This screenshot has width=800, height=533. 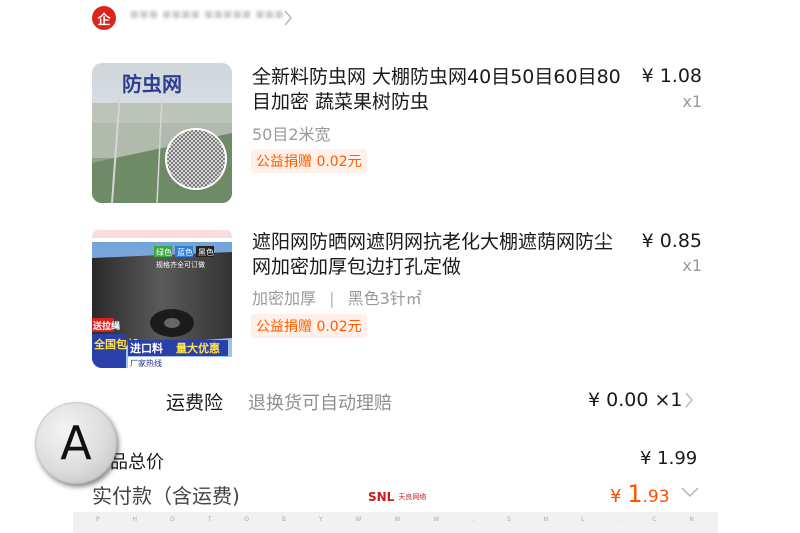 What do you see at coordinates (635, 494) in the screenshot?
I see `payment-integer: 1` at bounding box center [635, 494].